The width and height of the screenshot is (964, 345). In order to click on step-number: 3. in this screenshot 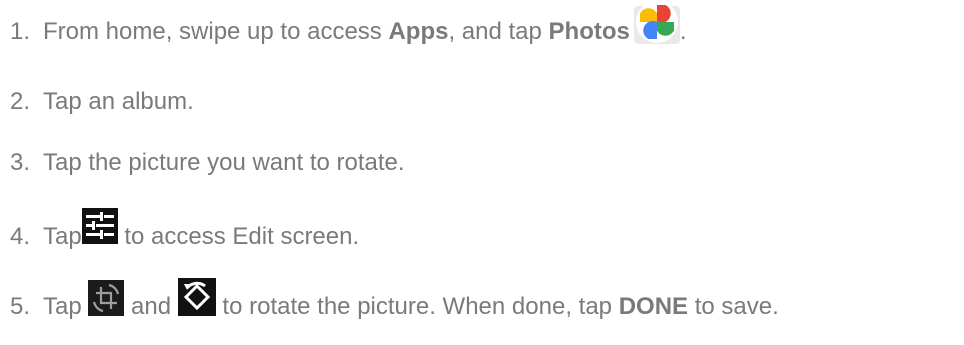, I will do `click(20, 162)`.